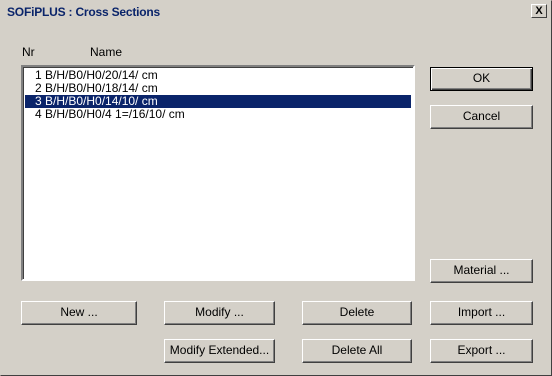  What do you see at coordinates (84, 12) in the screenshot?
I see `window-title: SOFiPLUS : Cross Sections` at bounding box center [84, 12].